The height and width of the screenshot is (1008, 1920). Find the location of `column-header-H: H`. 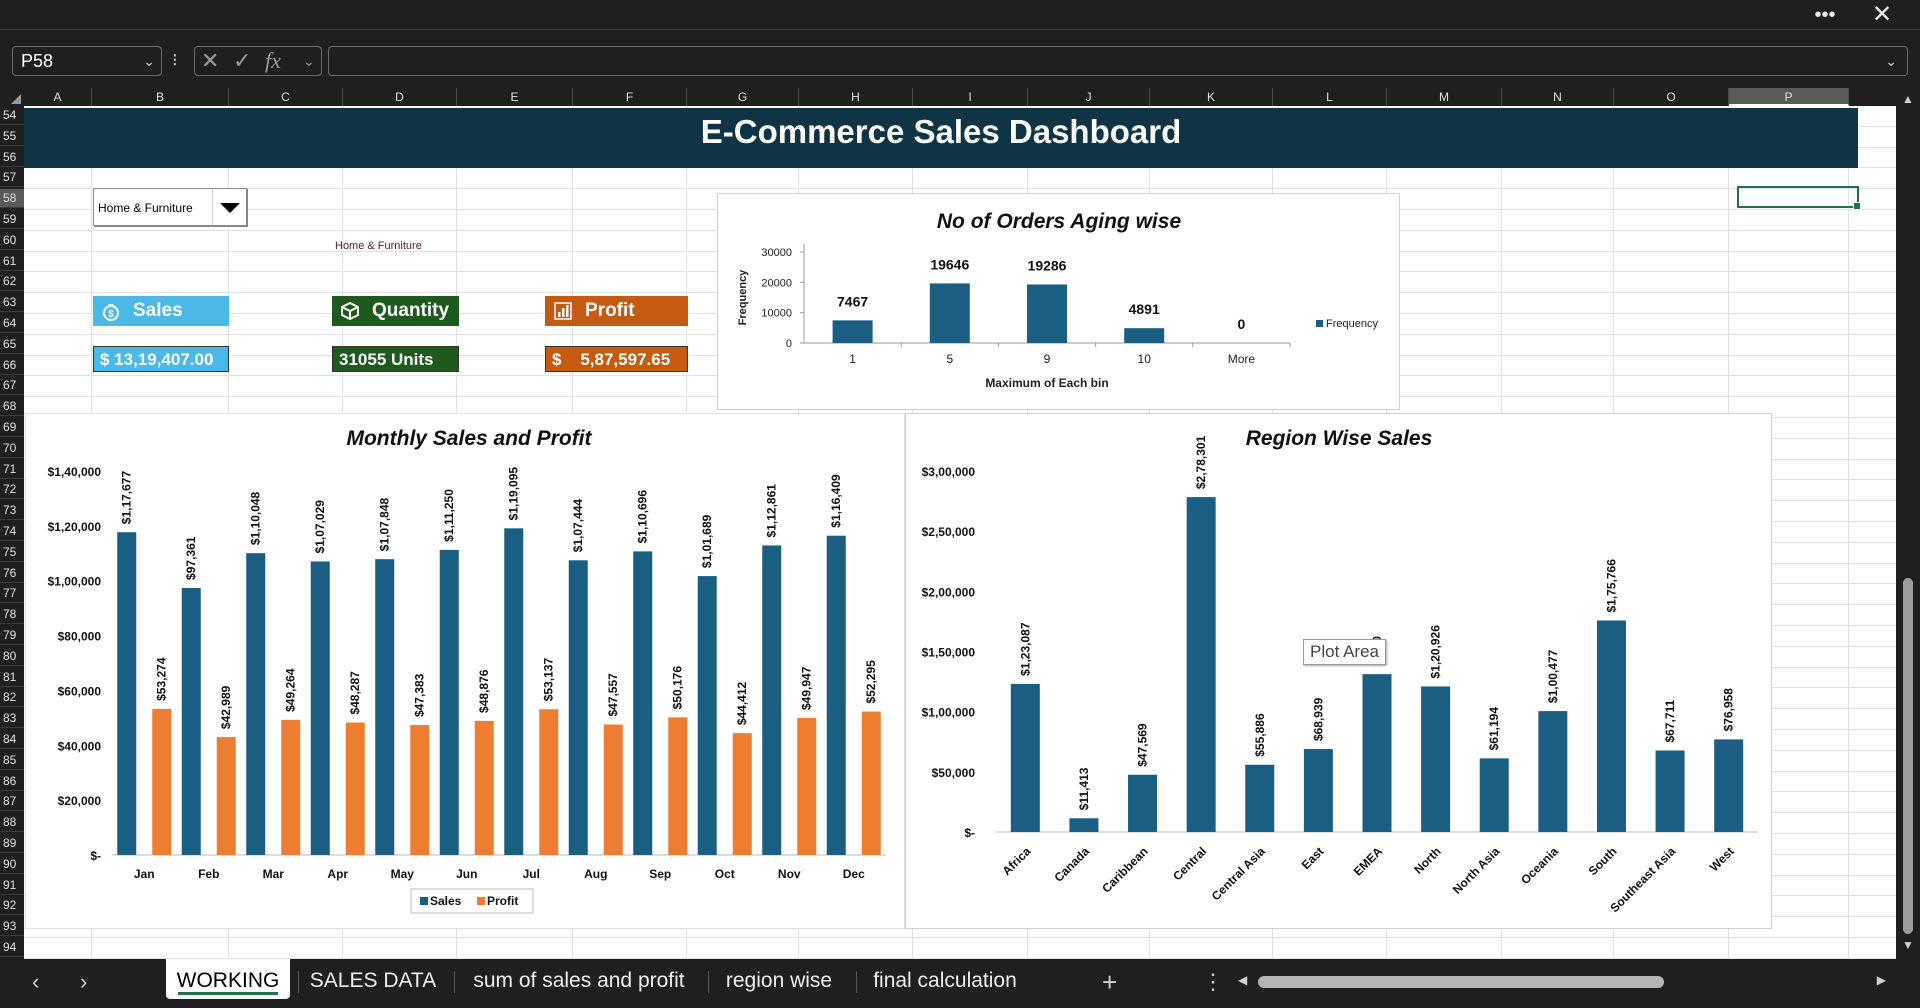

column-header-H: H is located at coordinates (856, 97).